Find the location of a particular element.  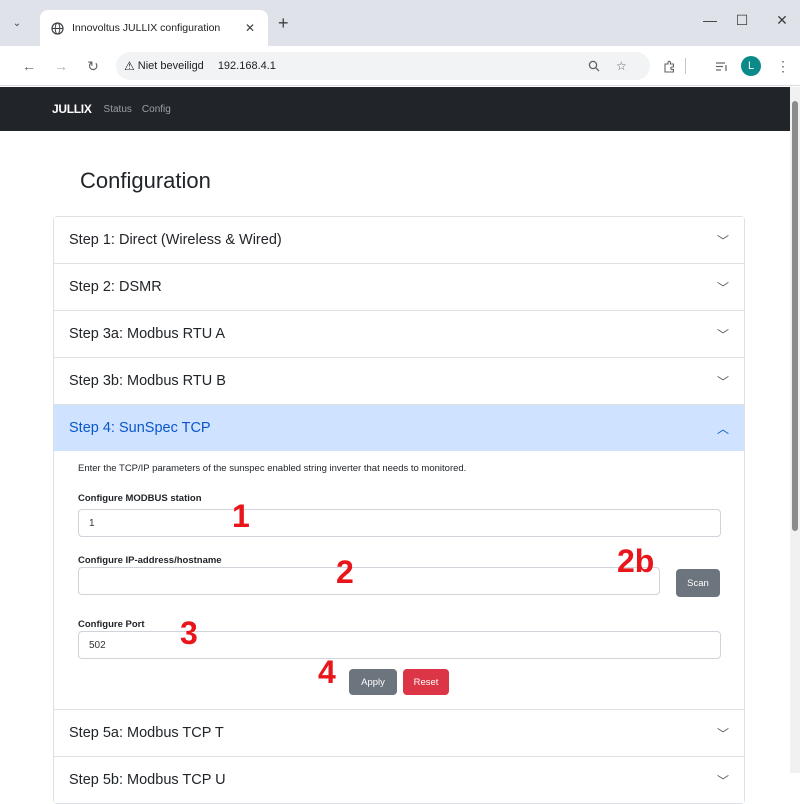

accordion-header-label: Step 1: Direct (Wireless & Wired) is located at coordinates (175, 240).